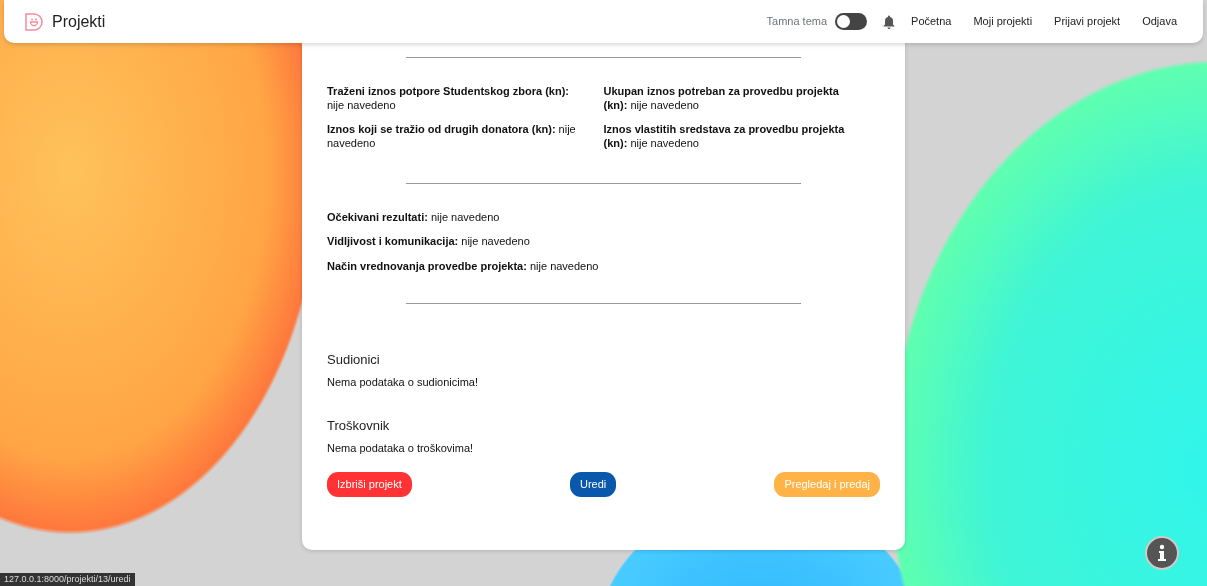  I want to click on section-heading: Sudionici, so click(354, 360).